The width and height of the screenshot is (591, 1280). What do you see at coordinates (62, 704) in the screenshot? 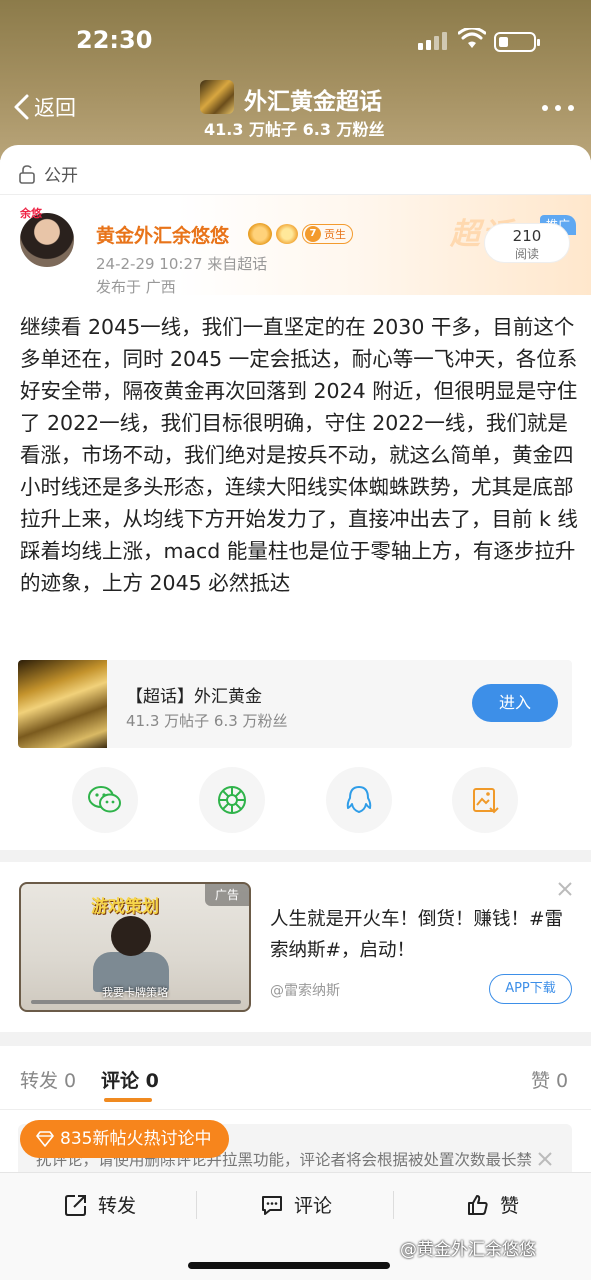
I see `topic-card-image` at bounding box center [62, 704].